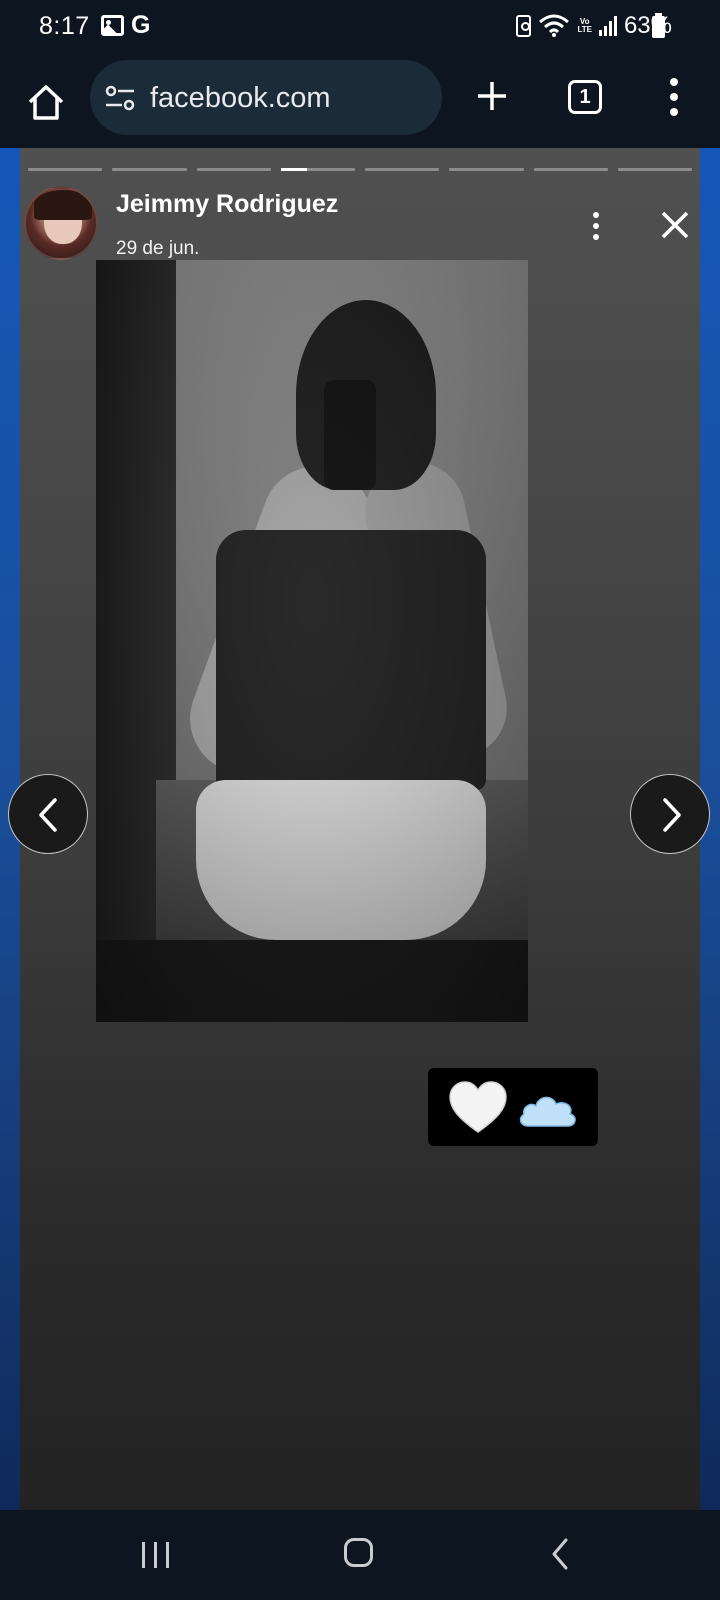 This screenshot has width=720, height=1600. Describe the element at coordinates (658, 25) in the screenshot. I see `battery-icon` at that location.